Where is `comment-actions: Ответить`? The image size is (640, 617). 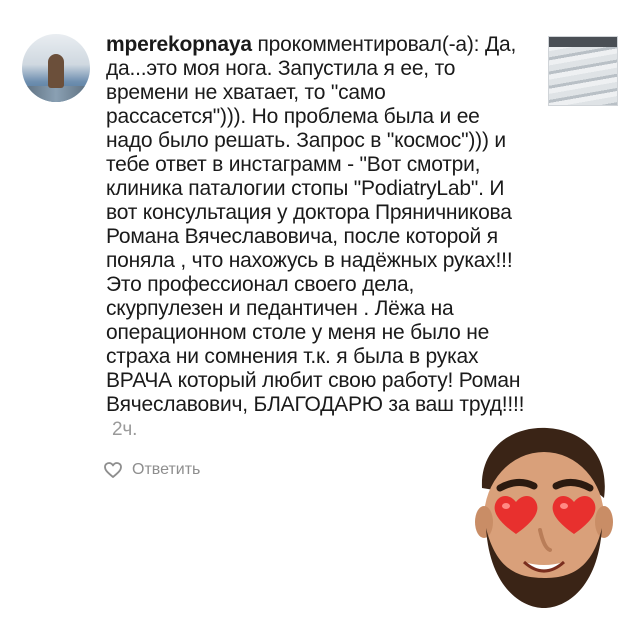
comment-actions: Ответить is located at coordinates (152, 470).